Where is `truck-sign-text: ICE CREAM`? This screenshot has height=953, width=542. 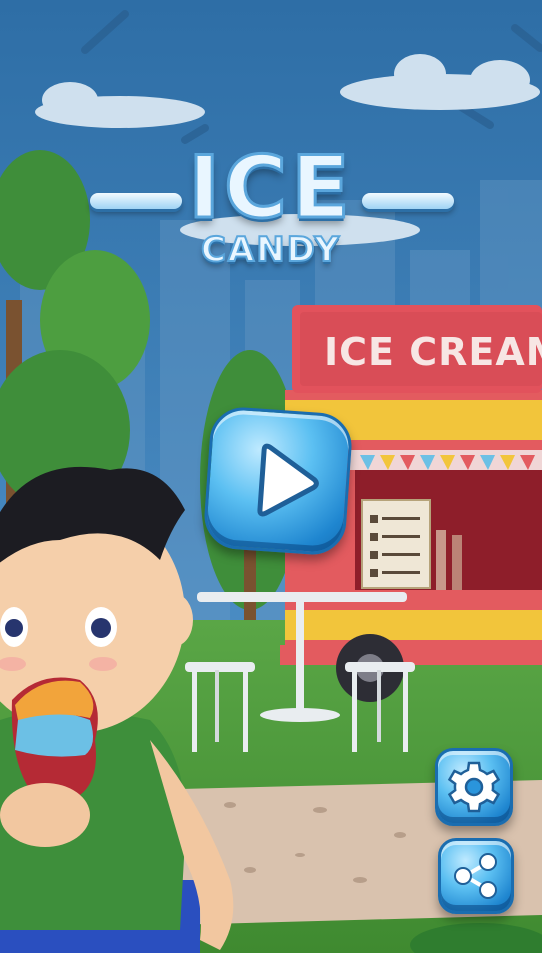
truck-sign-text: ICE CREAM is located at coordinates (433, 352).